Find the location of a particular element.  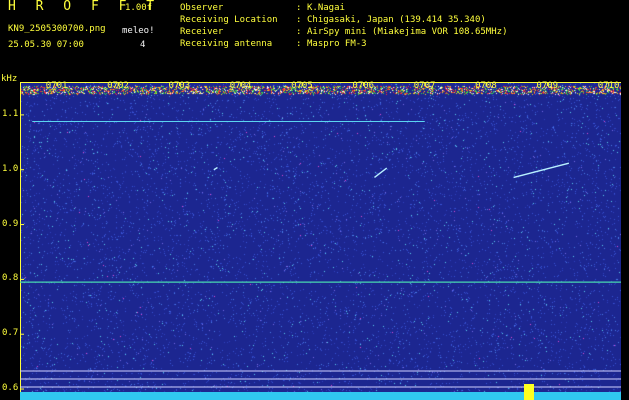

y-tick-label: 1.1 is located at coordinates (10, 113).